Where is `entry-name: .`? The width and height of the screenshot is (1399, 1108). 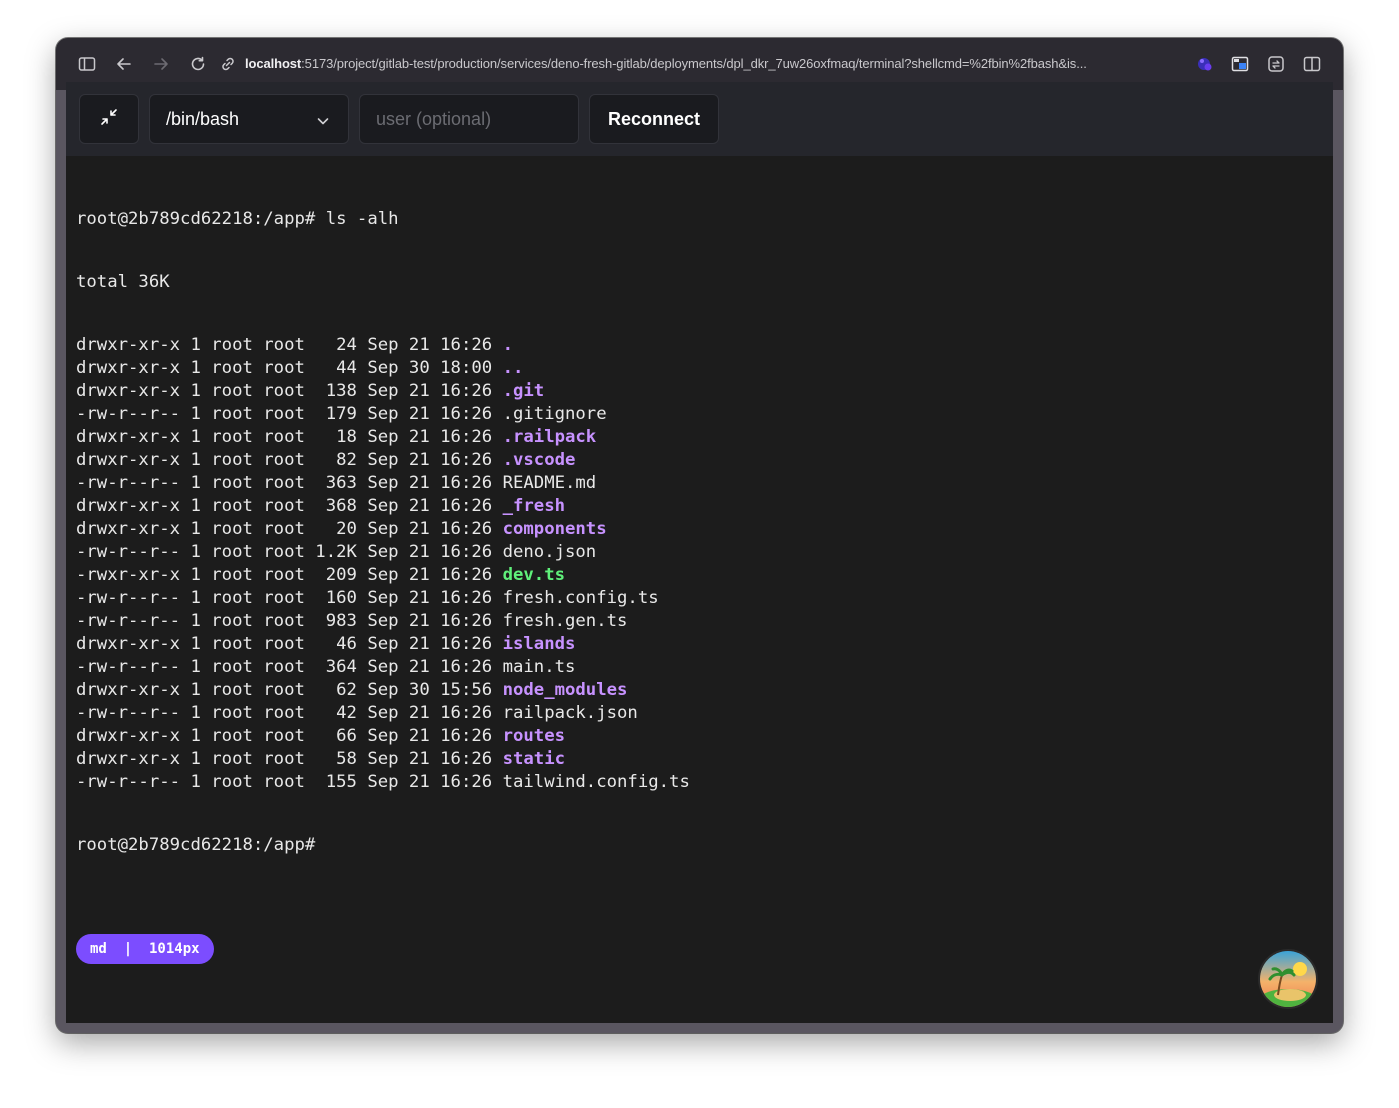
entry-name: . is located at coordinates (507, 345).